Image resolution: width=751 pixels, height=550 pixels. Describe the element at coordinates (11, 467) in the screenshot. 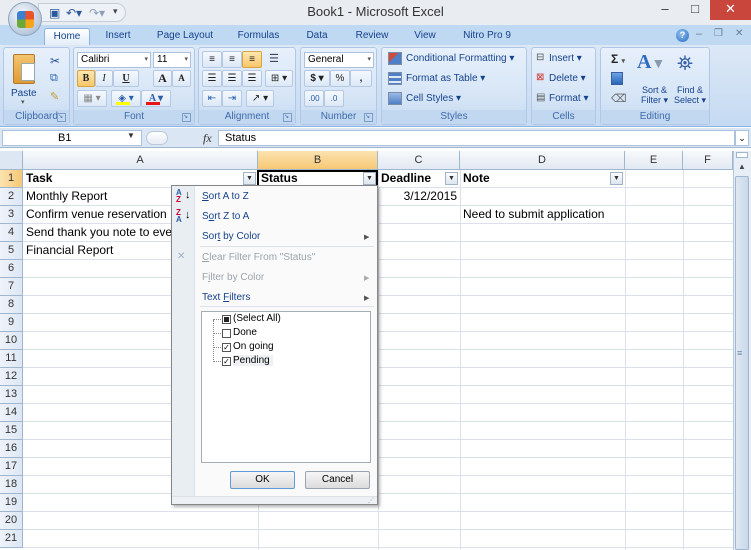

I see `row-header-17: 17` at that location.